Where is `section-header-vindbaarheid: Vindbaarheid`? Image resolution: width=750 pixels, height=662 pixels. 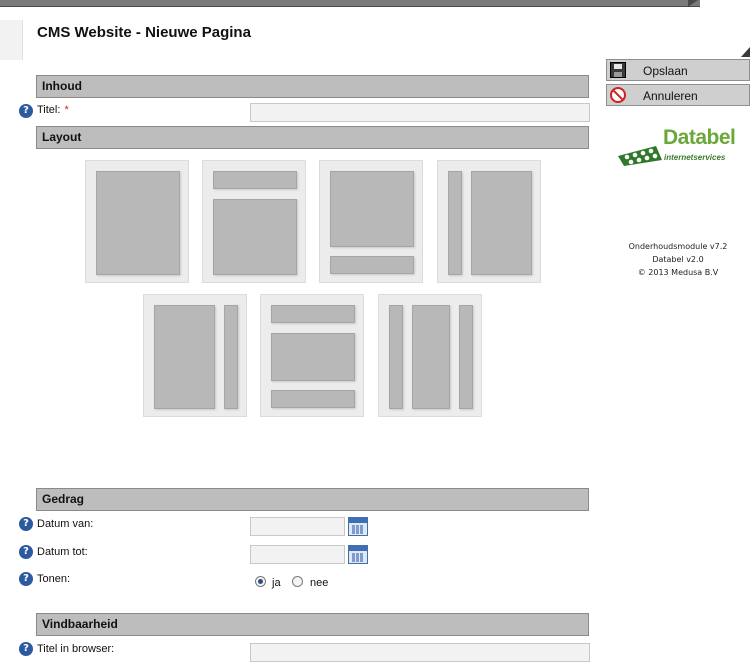
section-header-vindbaarheid: Vindbaarheid is located at coordinates (312, 624).